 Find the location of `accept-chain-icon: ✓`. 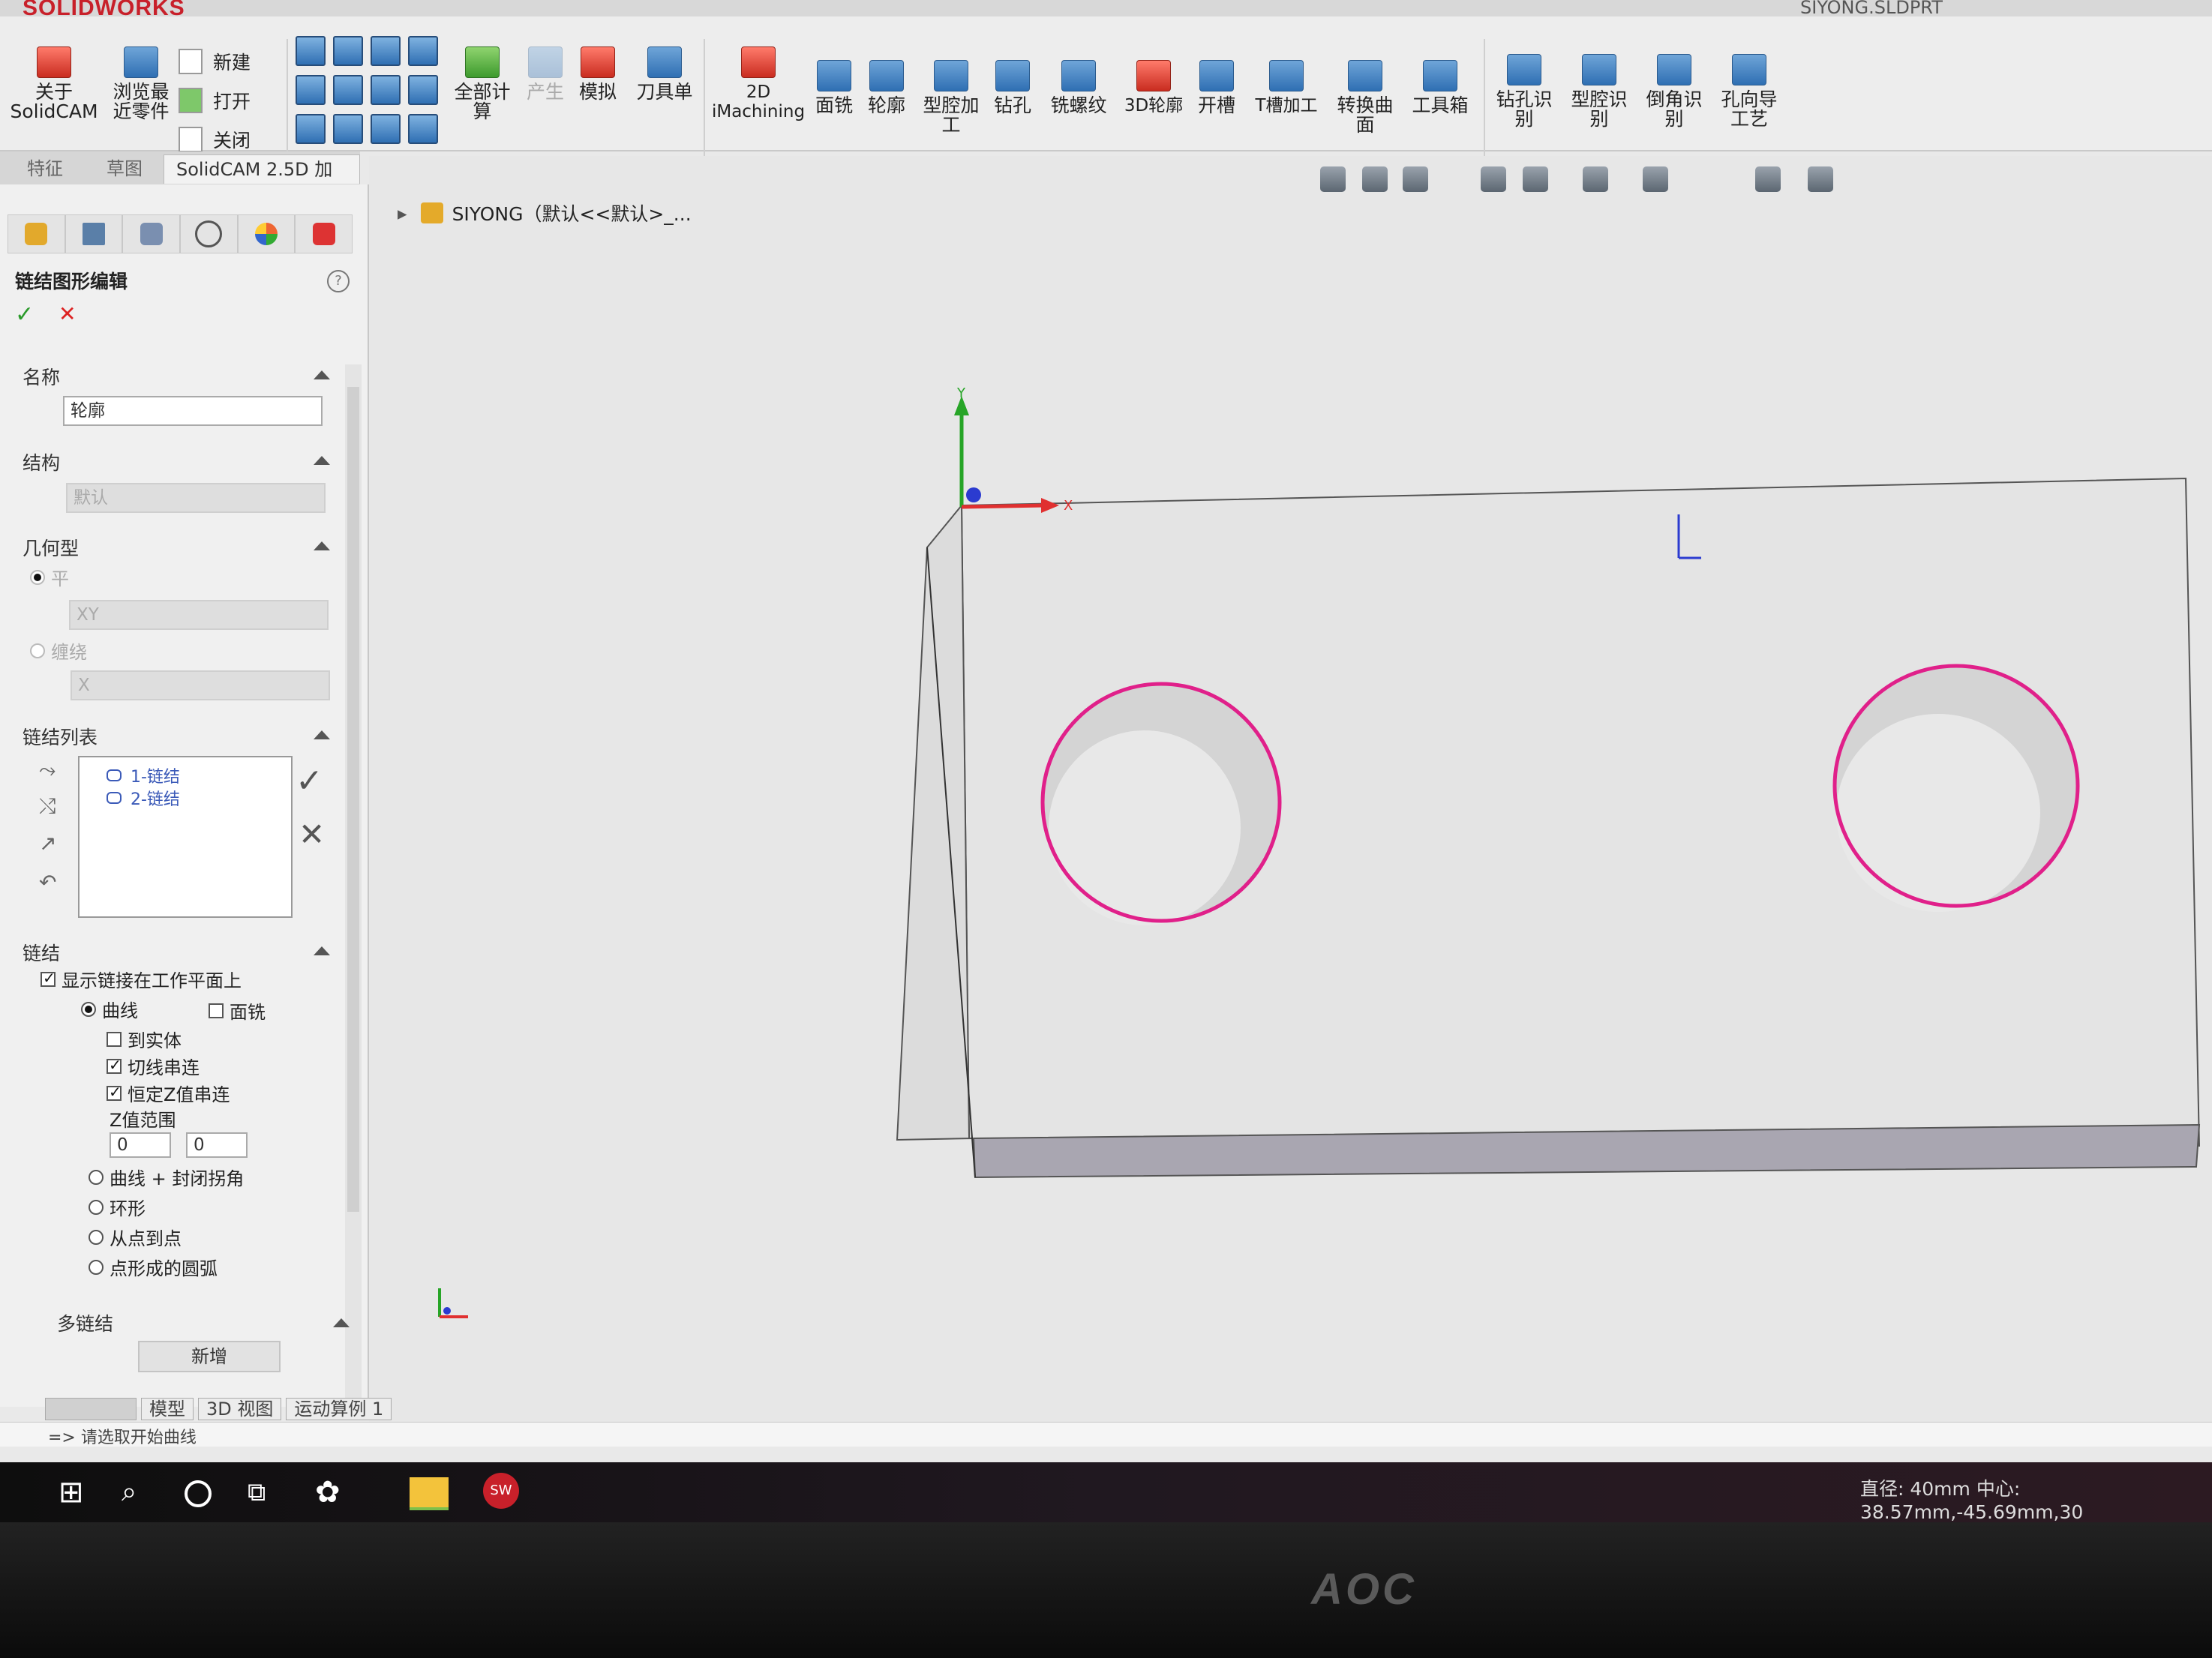

accept-chain-icon: ✓ is located at coordinates (309, 781).